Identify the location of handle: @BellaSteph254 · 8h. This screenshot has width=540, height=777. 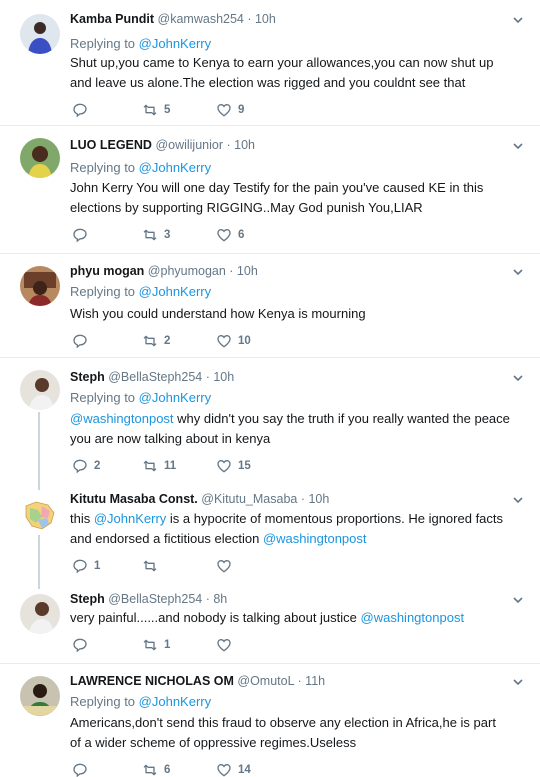
(167, 599).